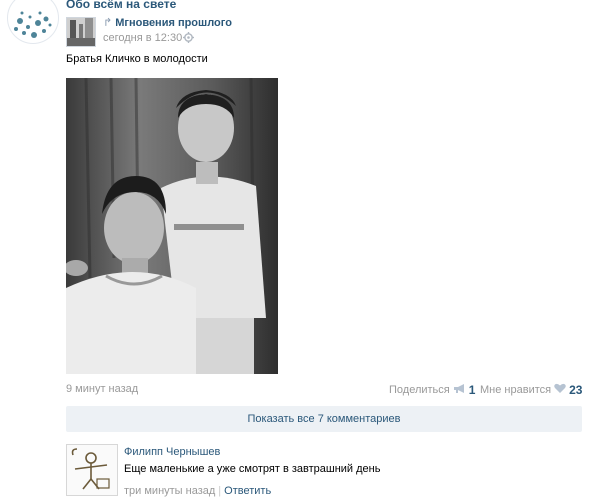  I want to click on comment-time: три минуты назад, so click(169, 491).